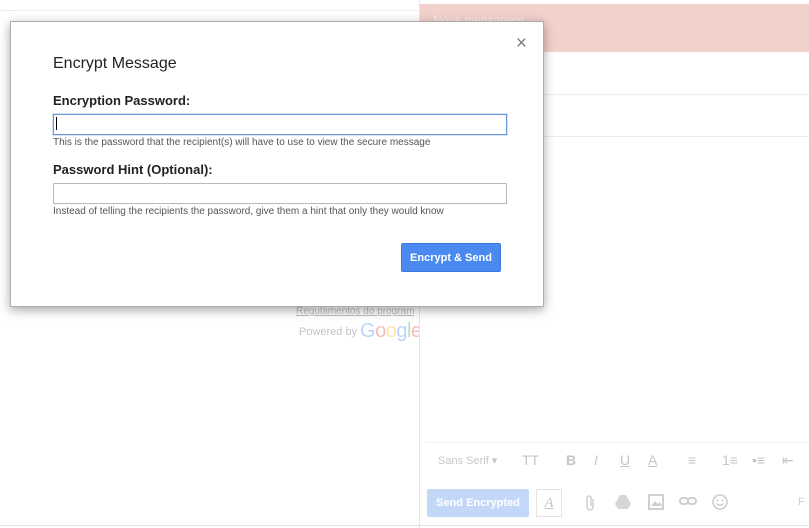  Describe the element at coordinates (758, 460) in the screenshot. I see `bulleted-list-icon: •≡` at that location.